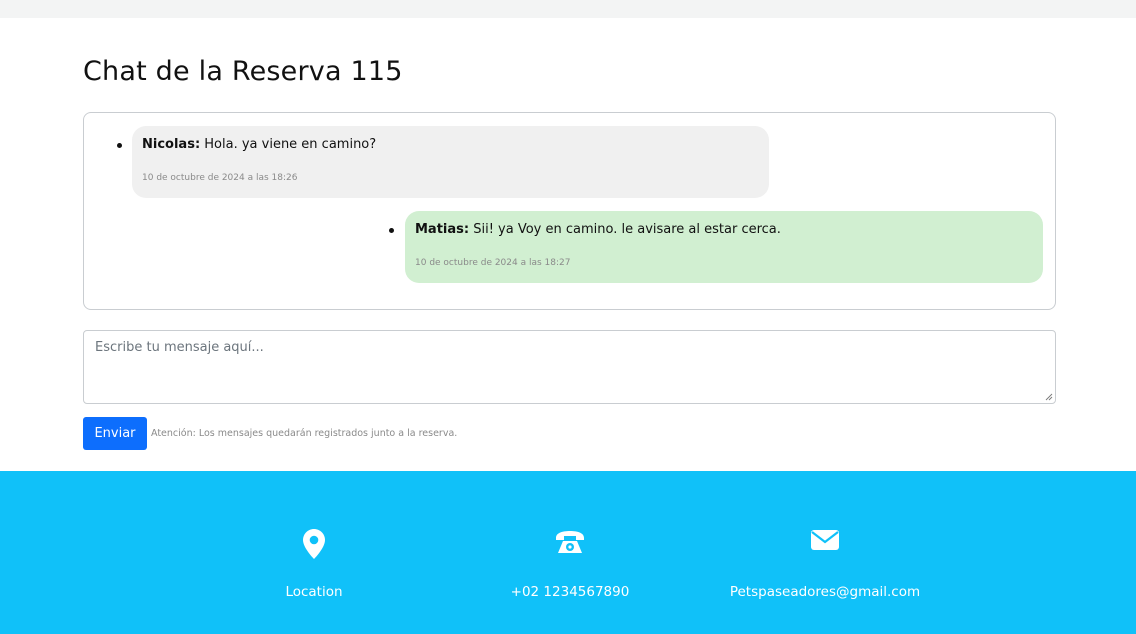  What do you see at coordinates (243, 71) in the screenshot?
I see `page-title: Chat de la Reserva 115` at bounding box center [243, 71].